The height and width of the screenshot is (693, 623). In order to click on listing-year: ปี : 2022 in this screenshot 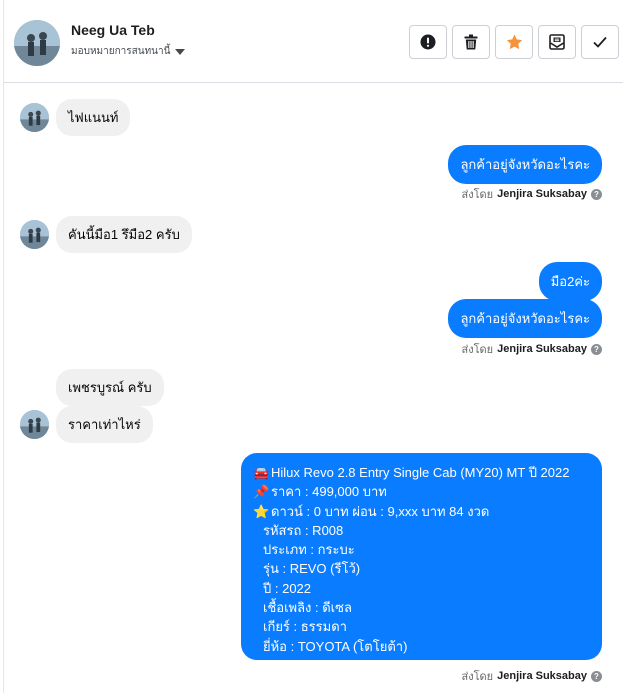, I will do `click(287, 588)`.